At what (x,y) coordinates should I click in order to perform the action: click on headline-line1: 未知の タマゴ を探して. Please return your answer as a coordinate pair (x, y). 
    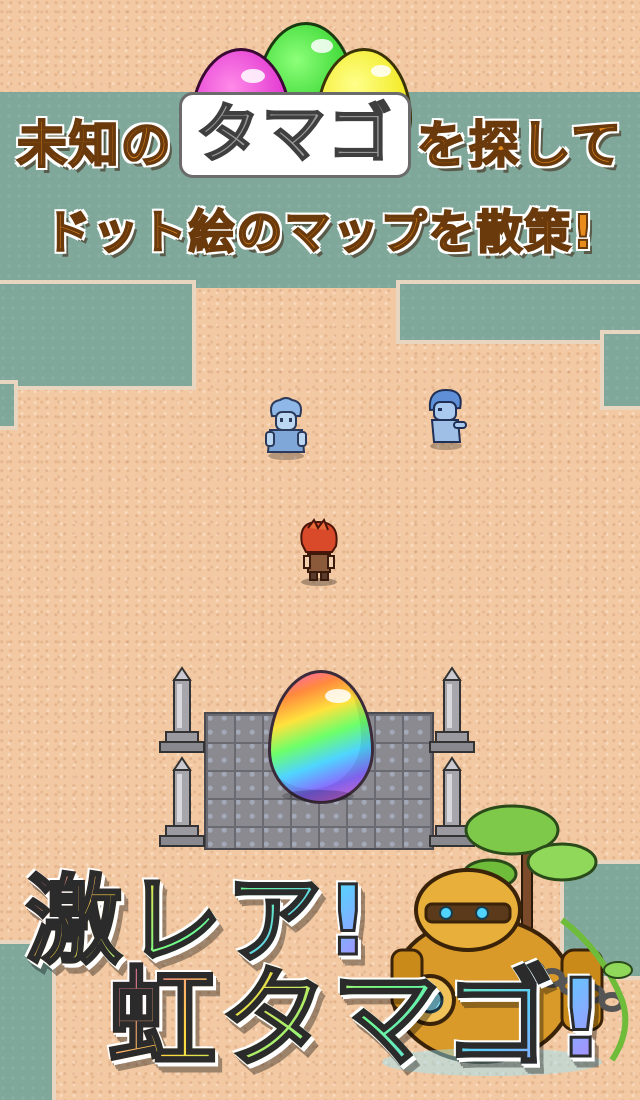
    Looking at the image, I should click on (320, 138).